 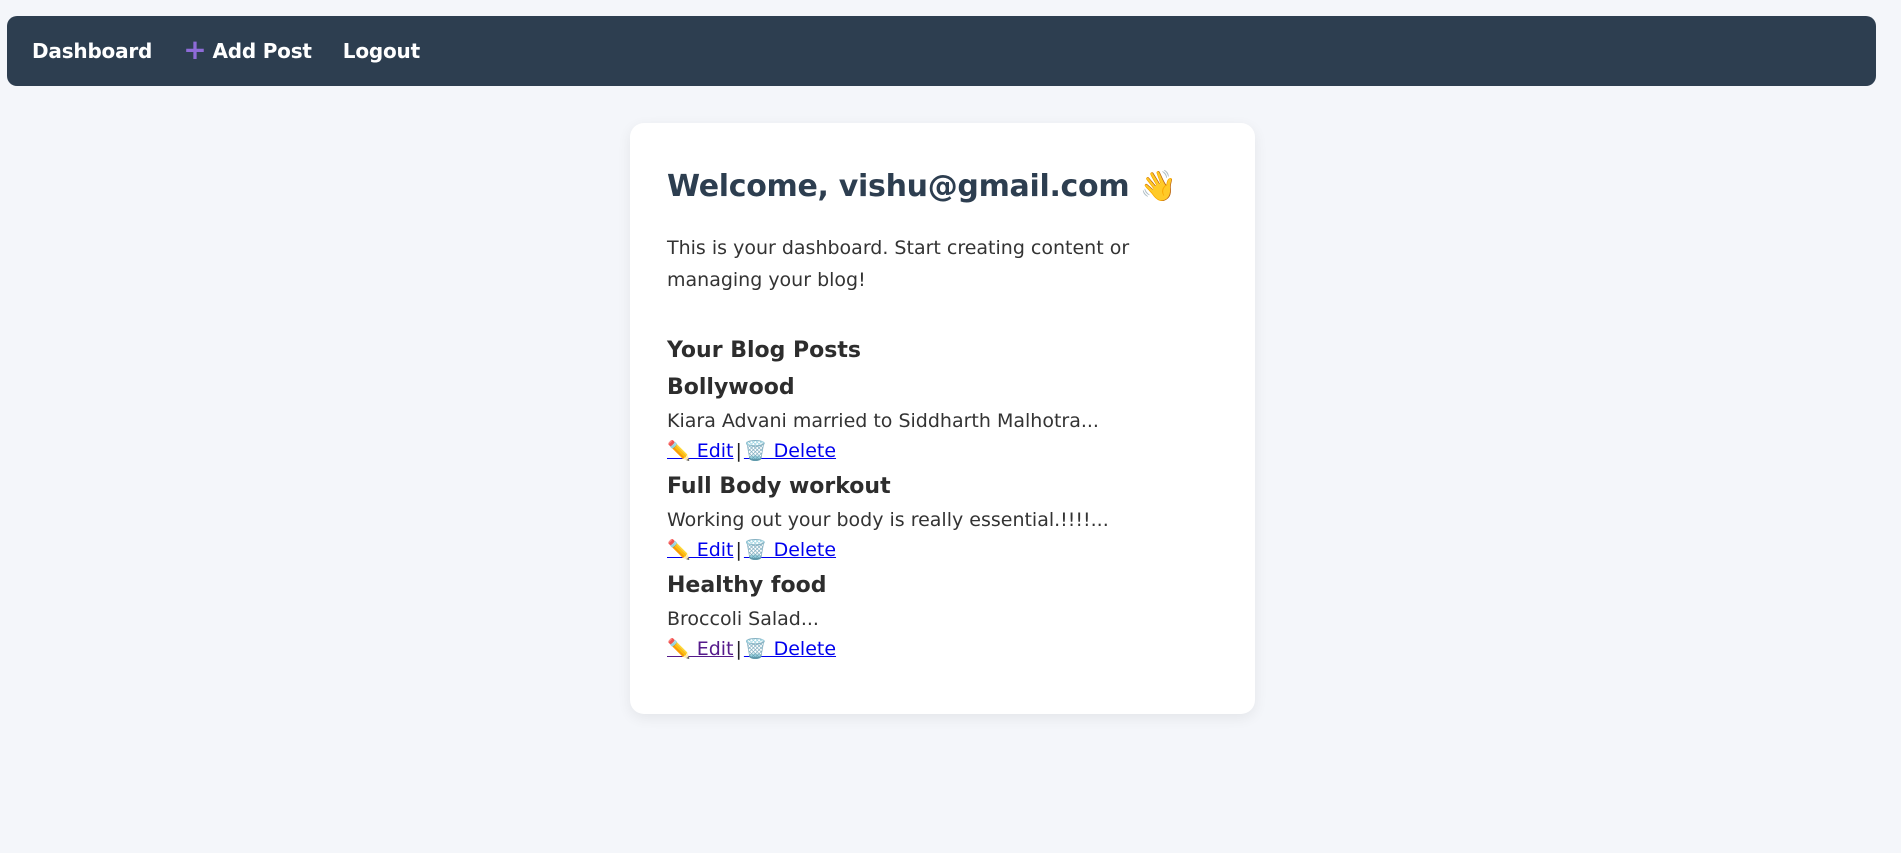 I want to click on nav-add-post-label: Add Post, so click(x=262, y=51).